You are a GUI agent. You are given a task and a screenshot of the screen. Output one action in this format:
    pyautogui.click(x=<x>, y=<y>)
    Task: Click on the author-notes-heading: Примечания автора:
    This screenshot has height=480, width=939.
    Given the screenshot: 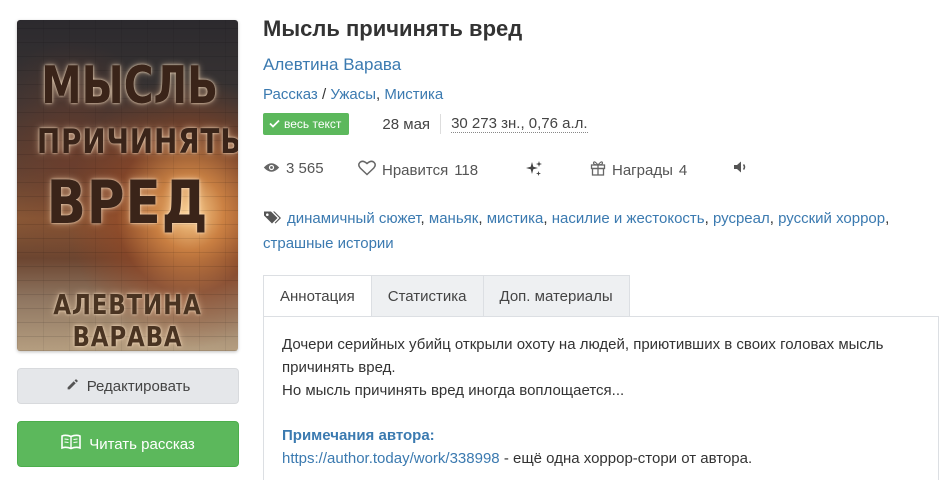 What is the action you would take?
    pyautogui.click(x=358, y=435)
    